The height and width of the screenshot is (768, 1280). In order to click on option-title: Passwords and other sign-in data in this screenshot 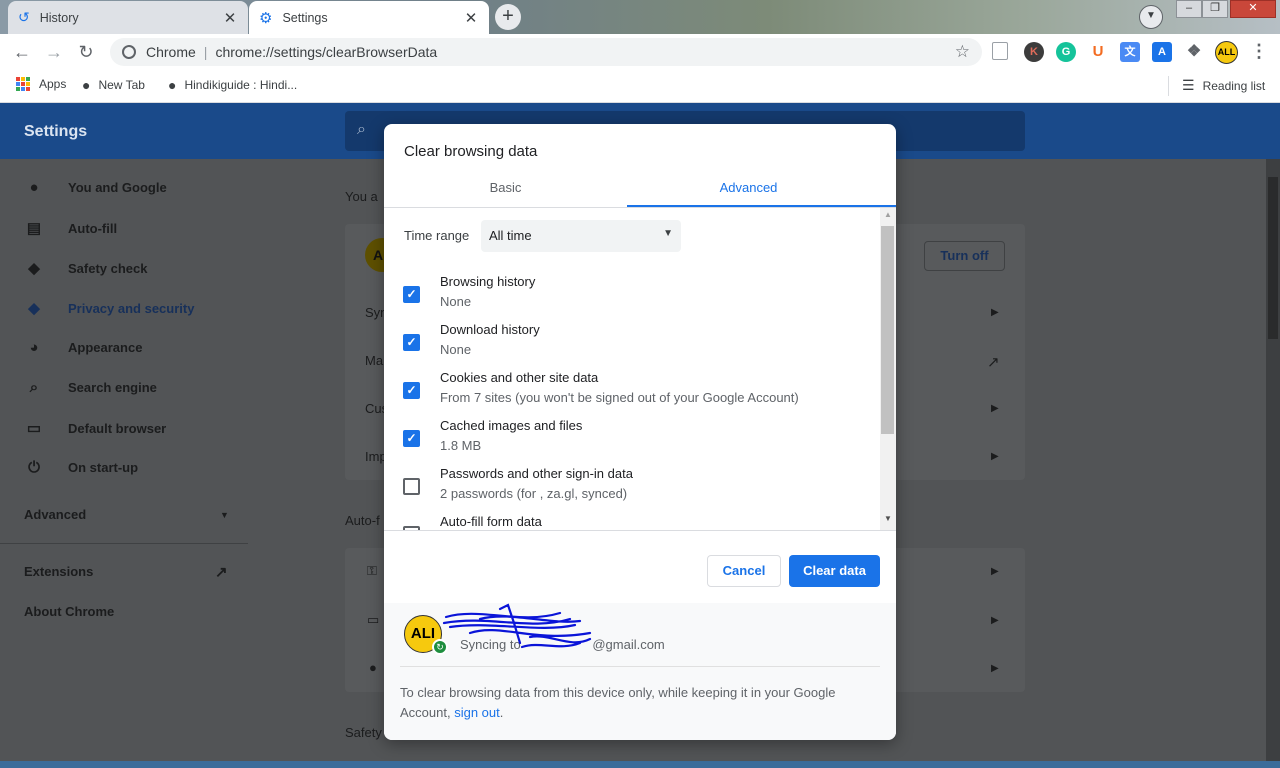, I will do `click(536, 473)`.